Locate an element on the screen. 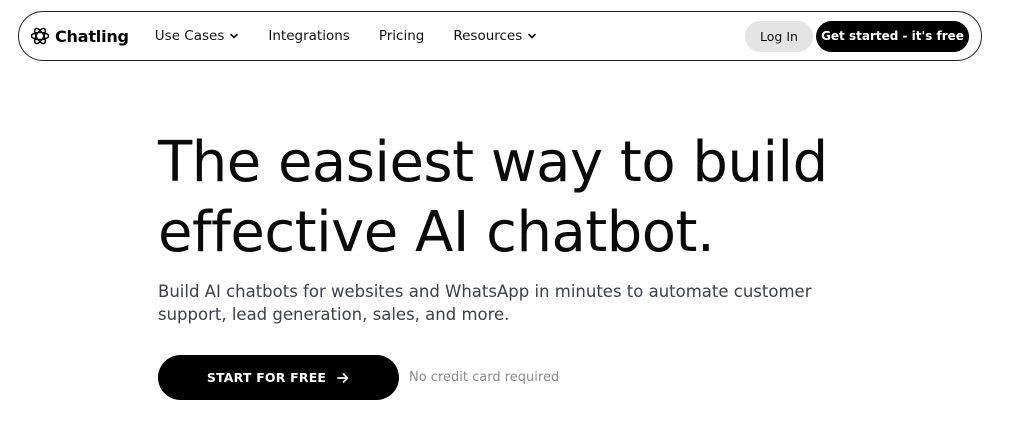 Image resolution: width=1024 pixels, height=439 pixels. nav-actions: Log In Get started - it's free is located at coordinates (857, 36).